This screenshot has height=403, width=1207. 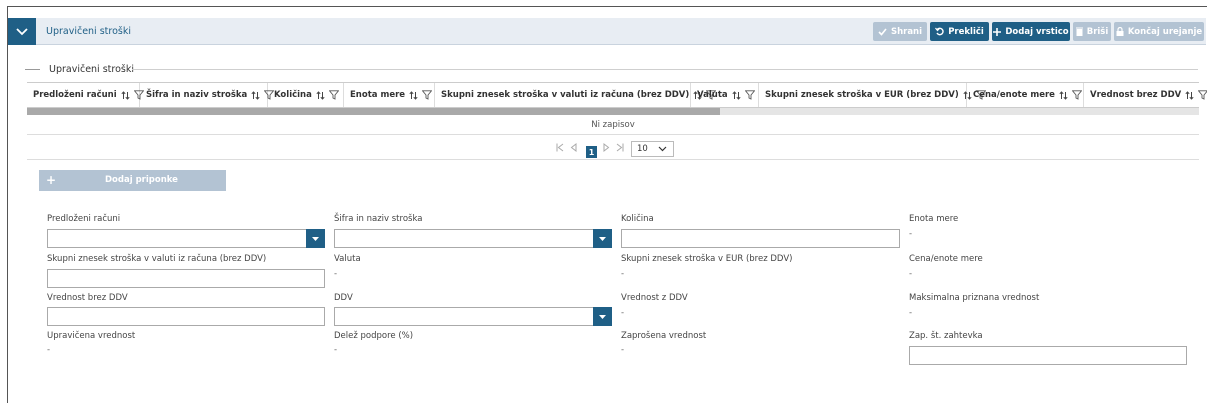 I want to click on label-vrednost-brez-ddv: Vrednost brez DDV, so click(x=87, y=298).